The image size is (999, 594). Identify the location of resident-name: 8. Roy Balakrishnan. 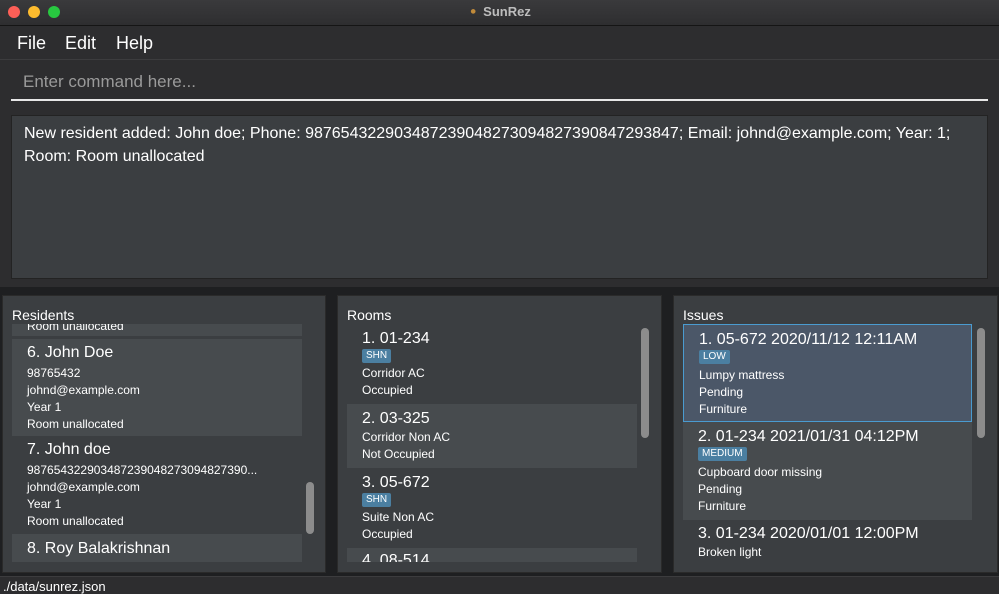
(99, 548).